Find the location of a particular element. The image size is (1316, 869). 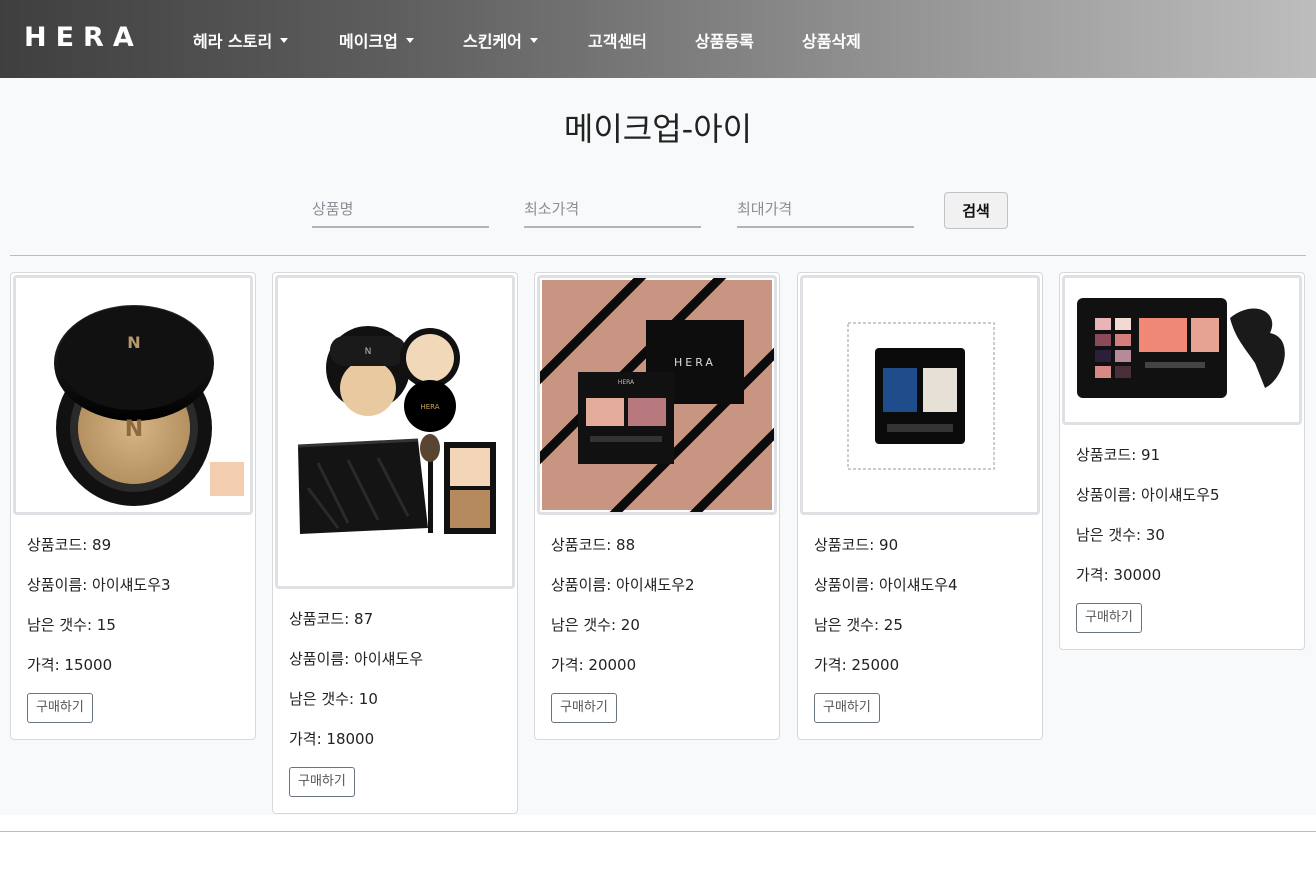

footer-divider is located at coordinates (658, 831).